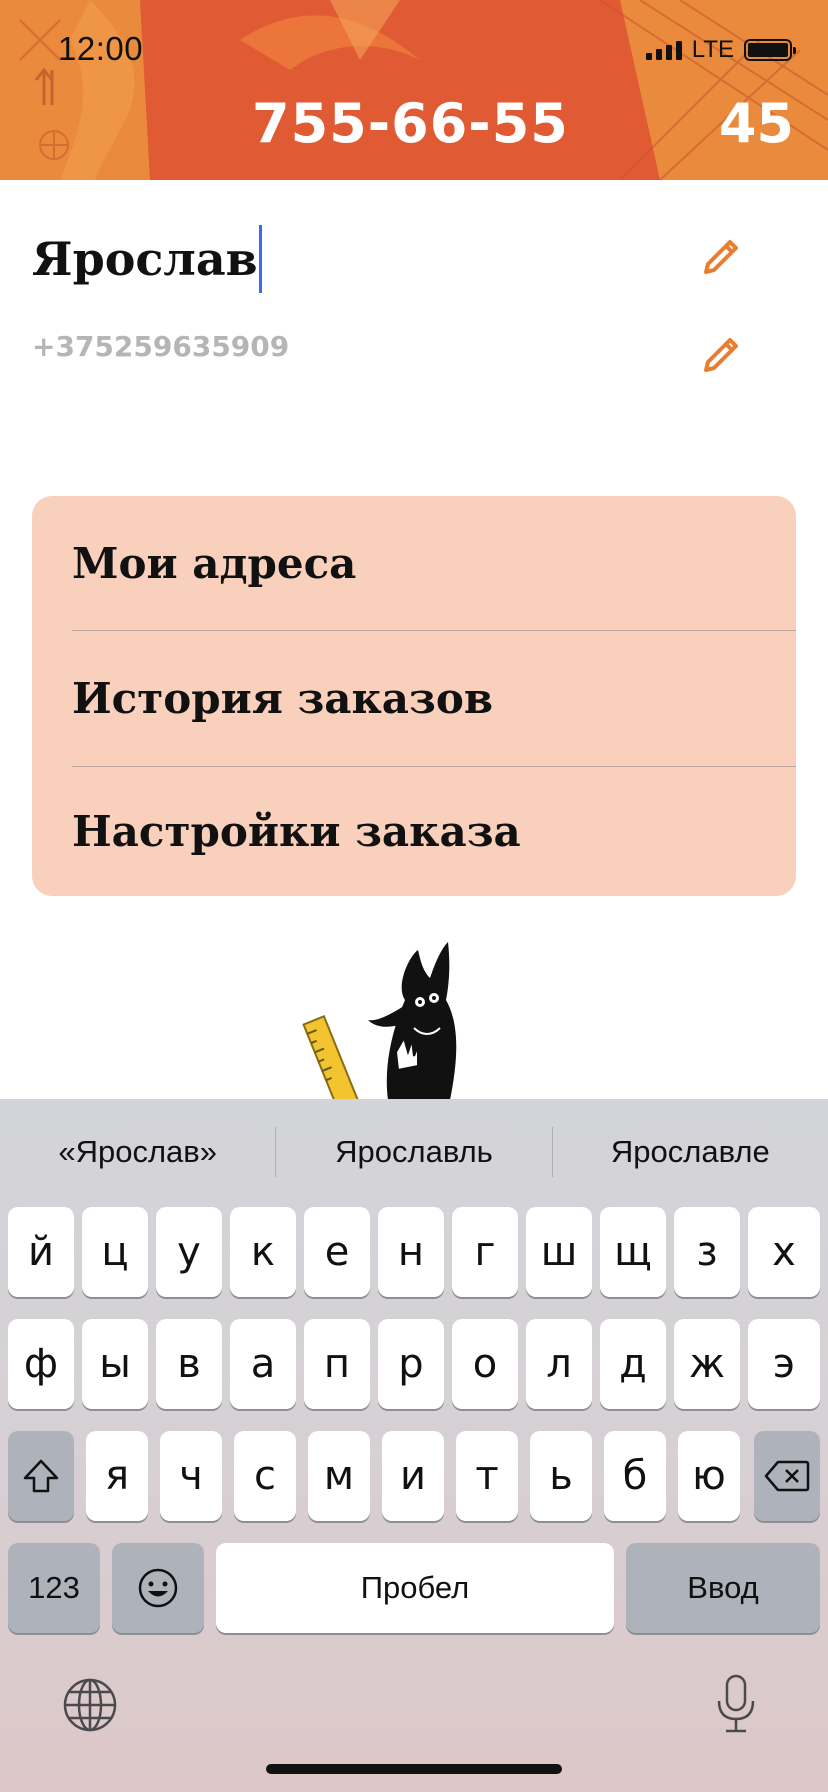 The height and width of the screenshot is (1792, 828). Describe the element at coordinates (260, 259) in the screenshot. I see `text-cursor` at that location.